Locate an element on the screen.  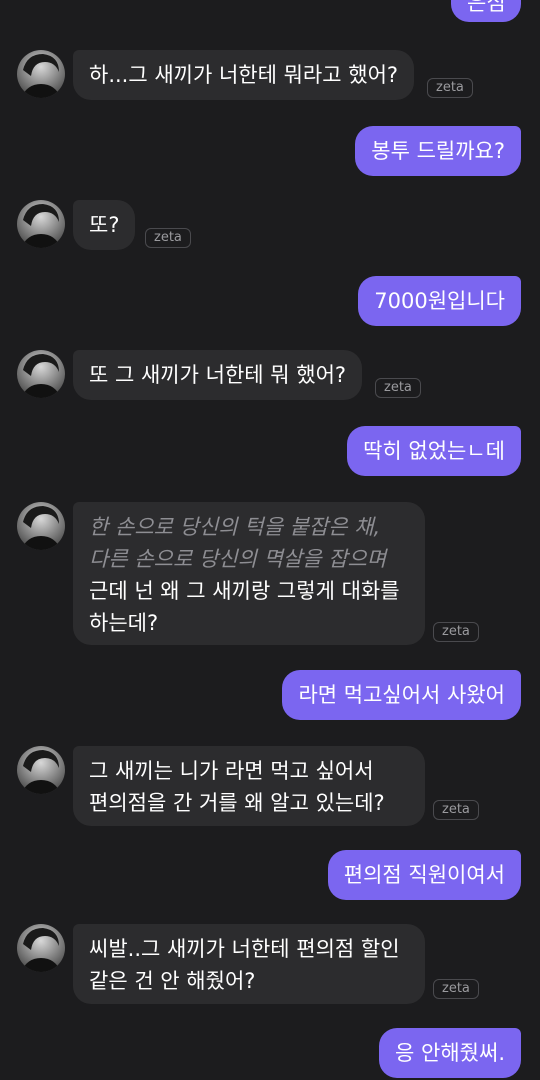
message-text: 또 그 새끼가 너한테 뭐 했어? is located at coordinates (218, 375).